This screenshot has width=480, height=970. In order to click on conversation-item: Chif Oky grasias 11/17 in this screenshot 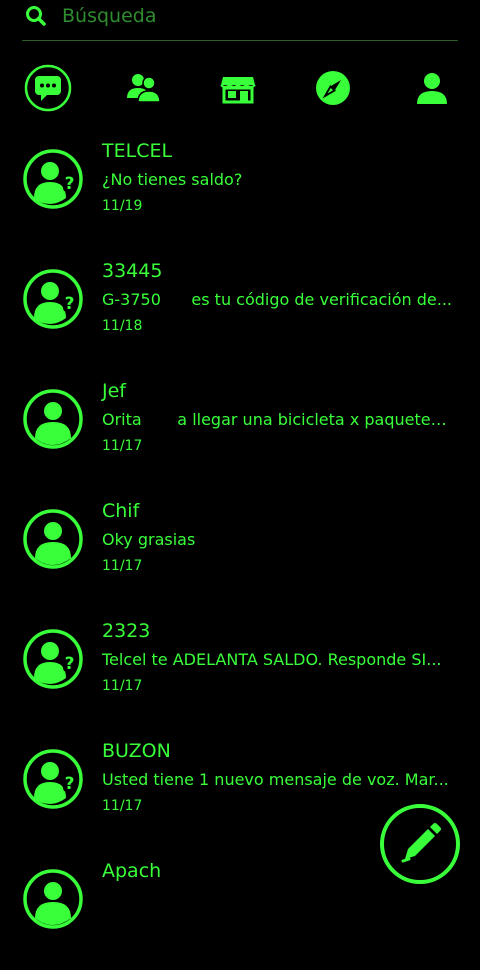, I will do `click(240, 550)`.